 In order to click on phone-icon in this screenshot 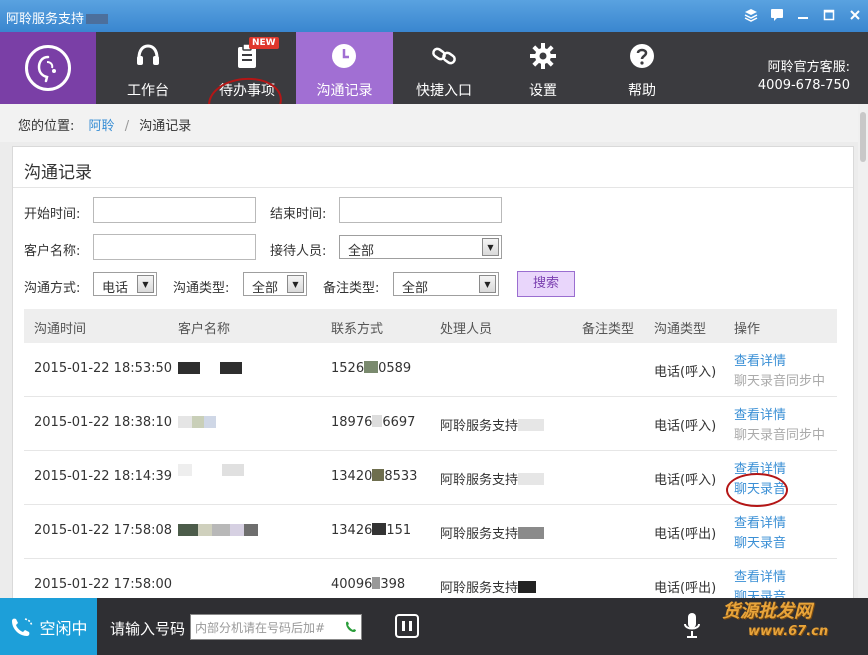, I will do `click(23, 626)`.